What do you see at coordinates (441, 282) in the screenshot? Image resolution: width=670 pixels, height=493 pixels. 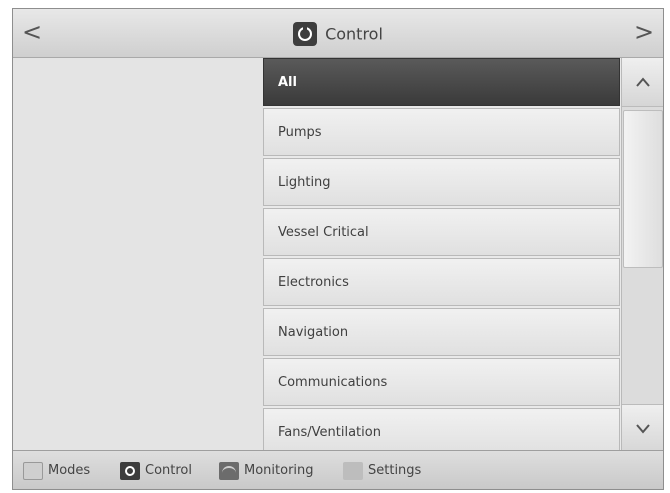 I see `category-item-electronics: Electronics` at bounding box center [441, 282].